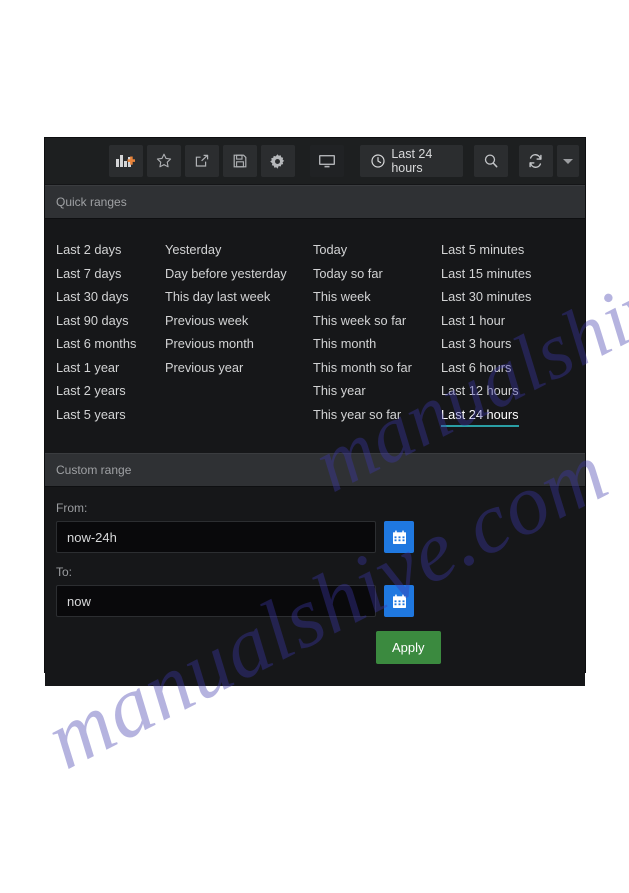 The width and height of the screenshot is (629, 893). Describe the element at coordinates (486, 275) in the screenshot. I see `quick-range-item: Last 15 minutes` at that location.